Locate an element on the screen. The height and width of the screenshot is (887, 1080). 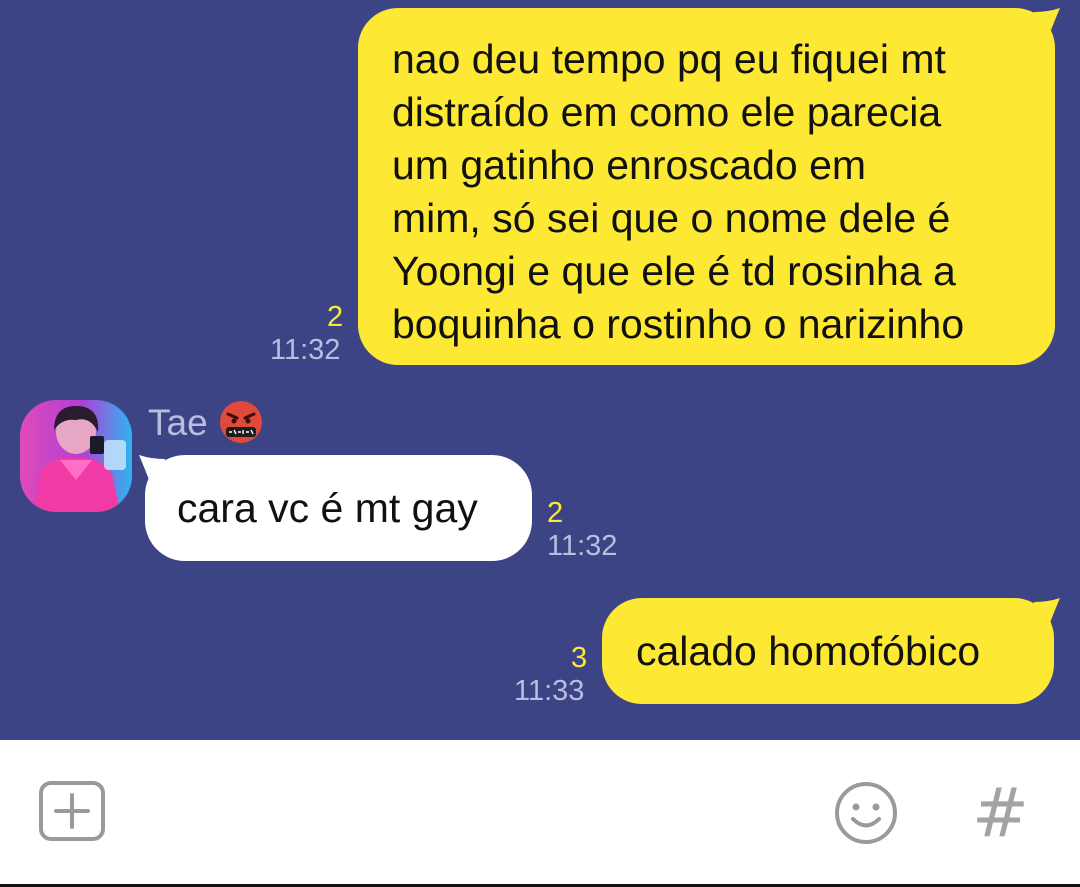
message-line: um gatinho enroscado em is located at coordinates (629, 165).